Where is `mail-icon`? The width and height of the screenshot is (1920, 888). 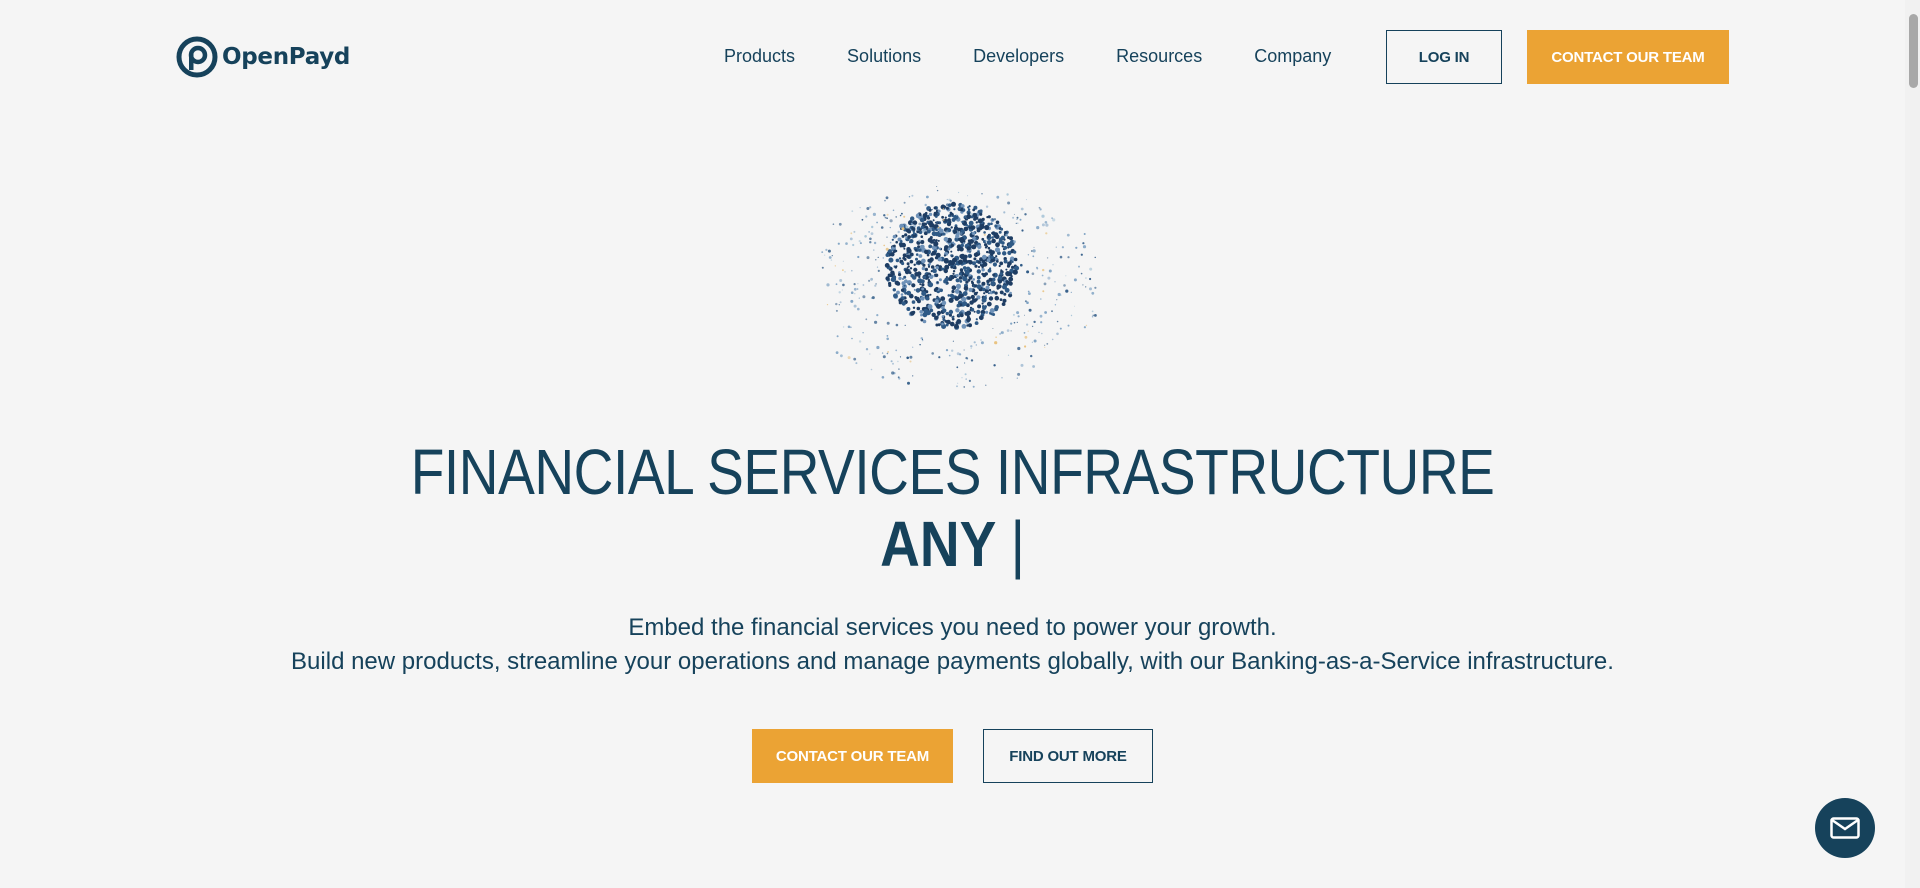 mail-icon is located at coordinates (1845, 828).